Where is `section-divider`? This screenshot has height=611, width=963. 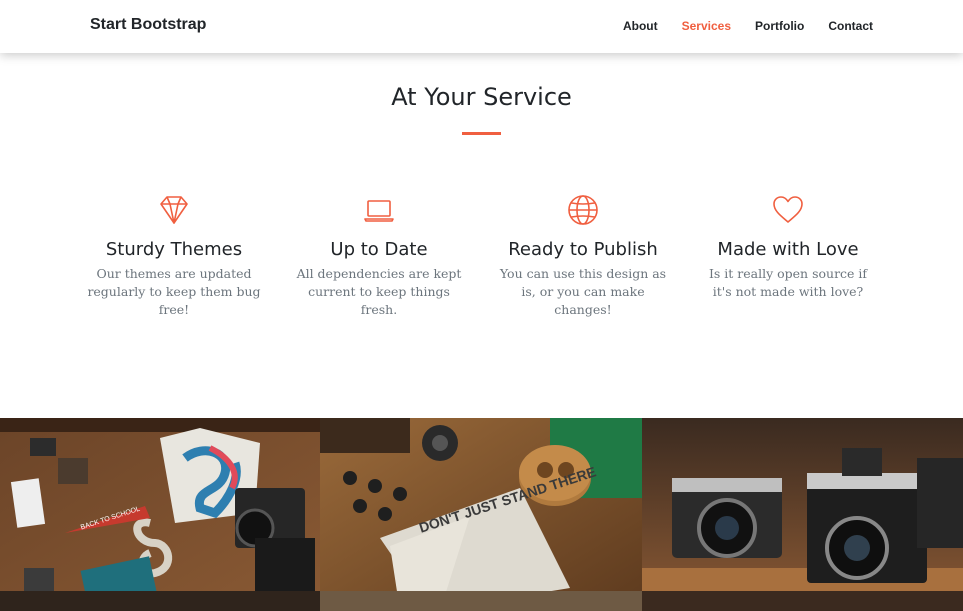 section-divider is located at coordinates (481, 133).